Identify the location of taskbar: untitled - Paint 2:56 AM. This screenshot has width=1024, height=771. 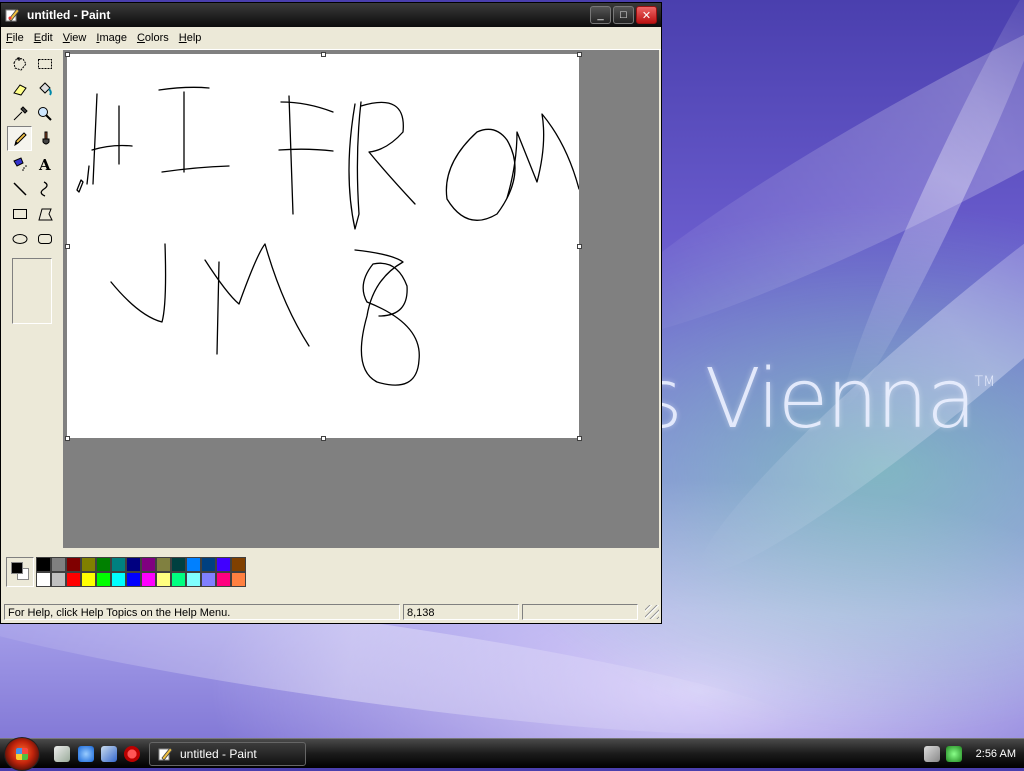
(512, 754).